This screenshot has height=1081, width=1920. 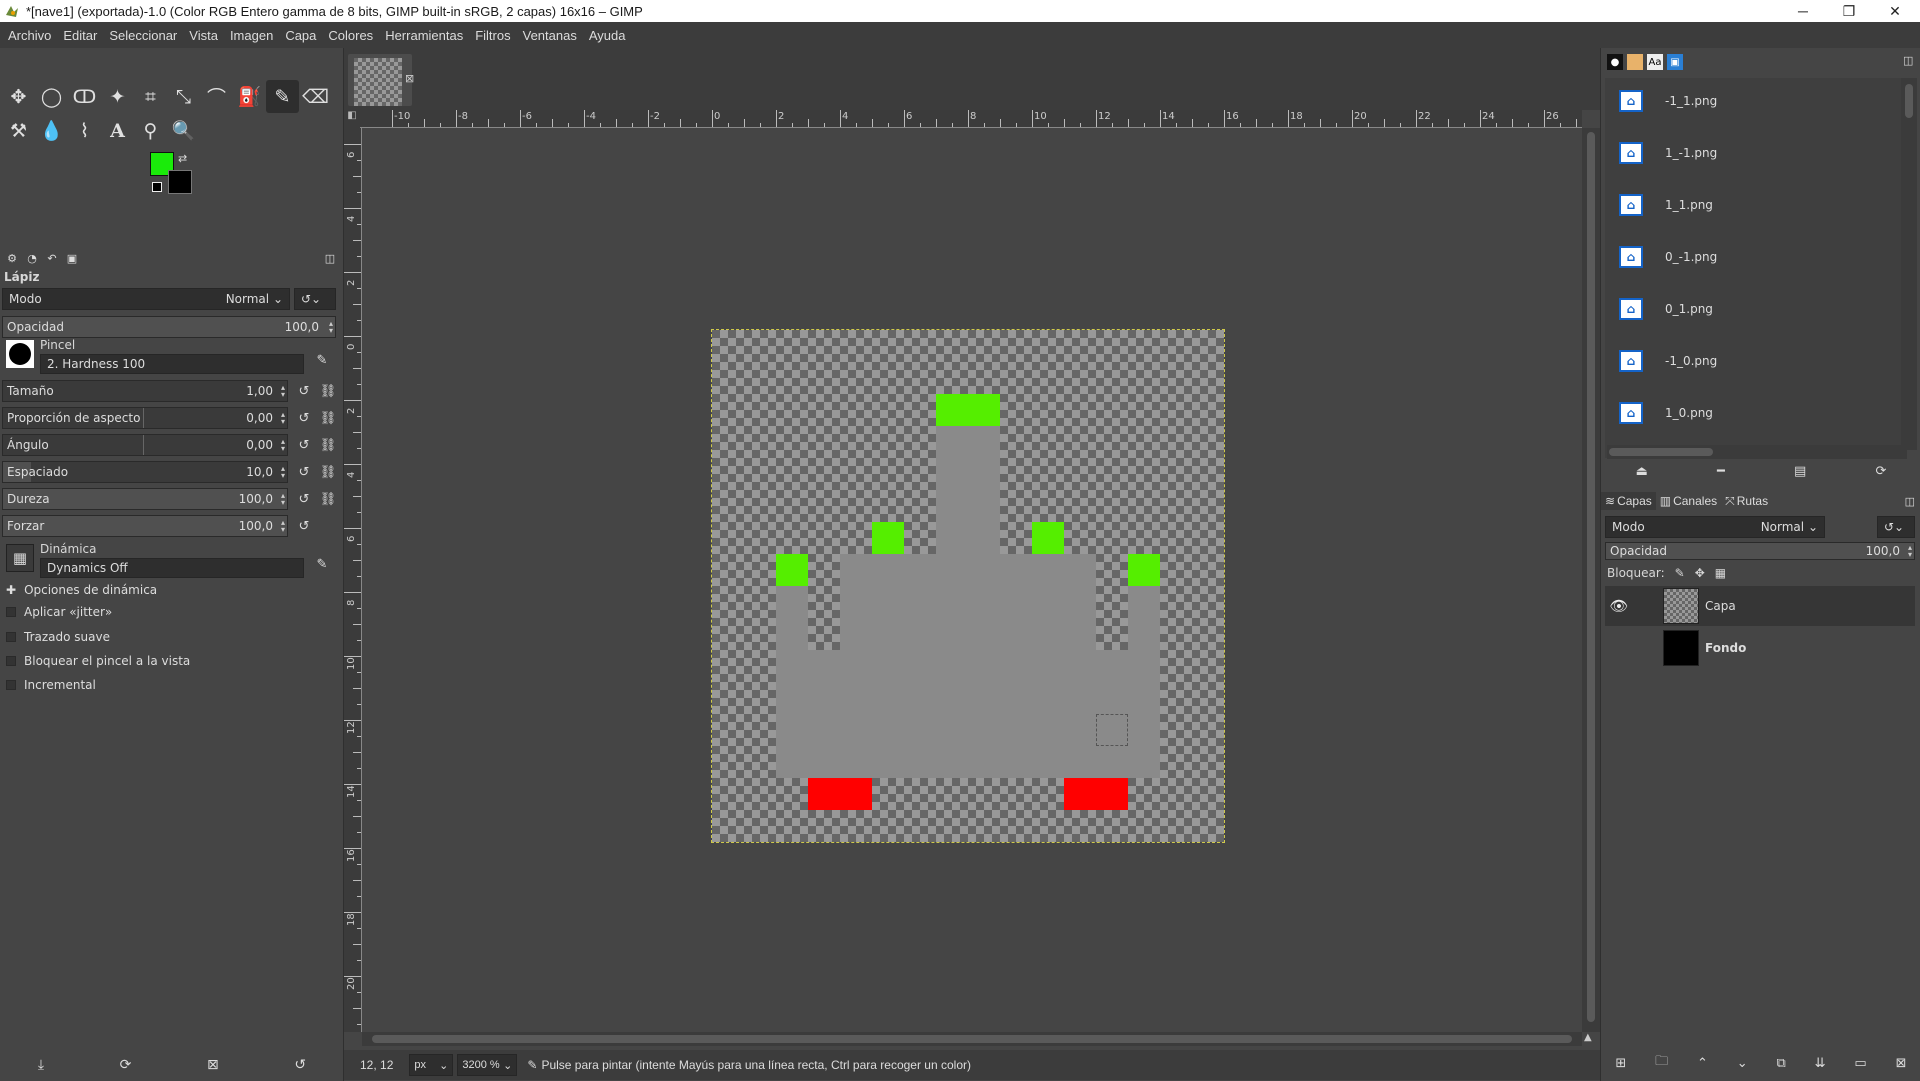 I want to click on aspect-slider: Proporción de aspecto 0,00 ▴ ▾, so click(x=145, y=418).